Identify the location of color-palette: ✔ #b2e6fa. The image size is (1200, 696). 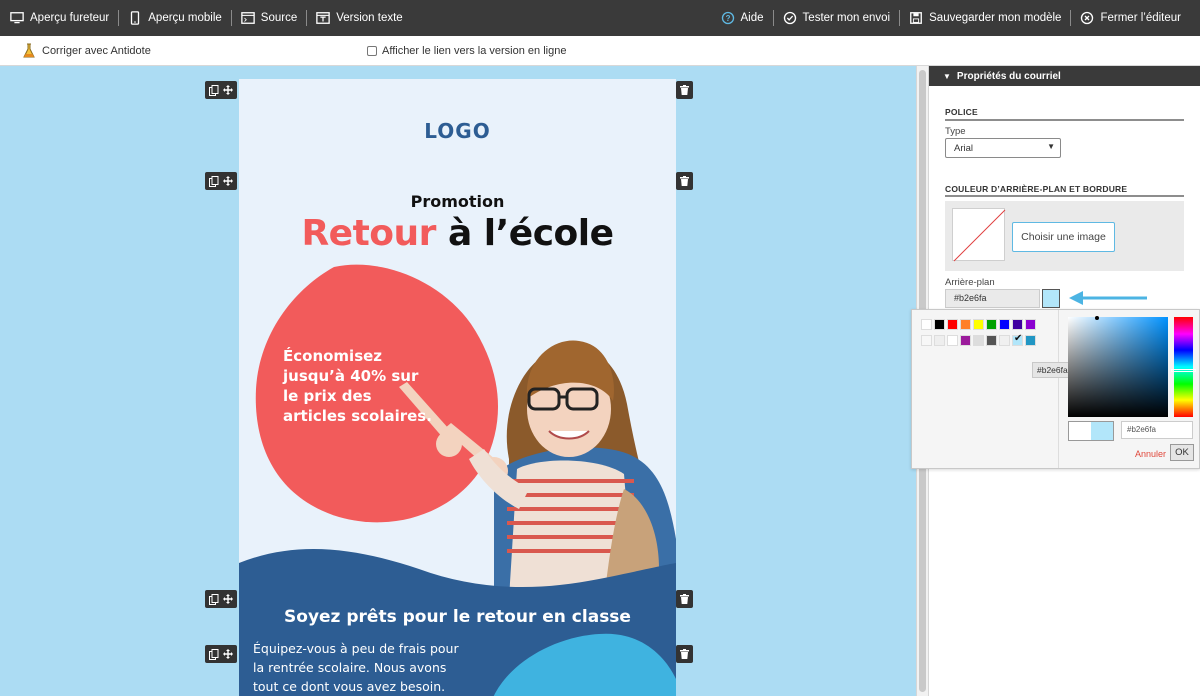
(992, 389).